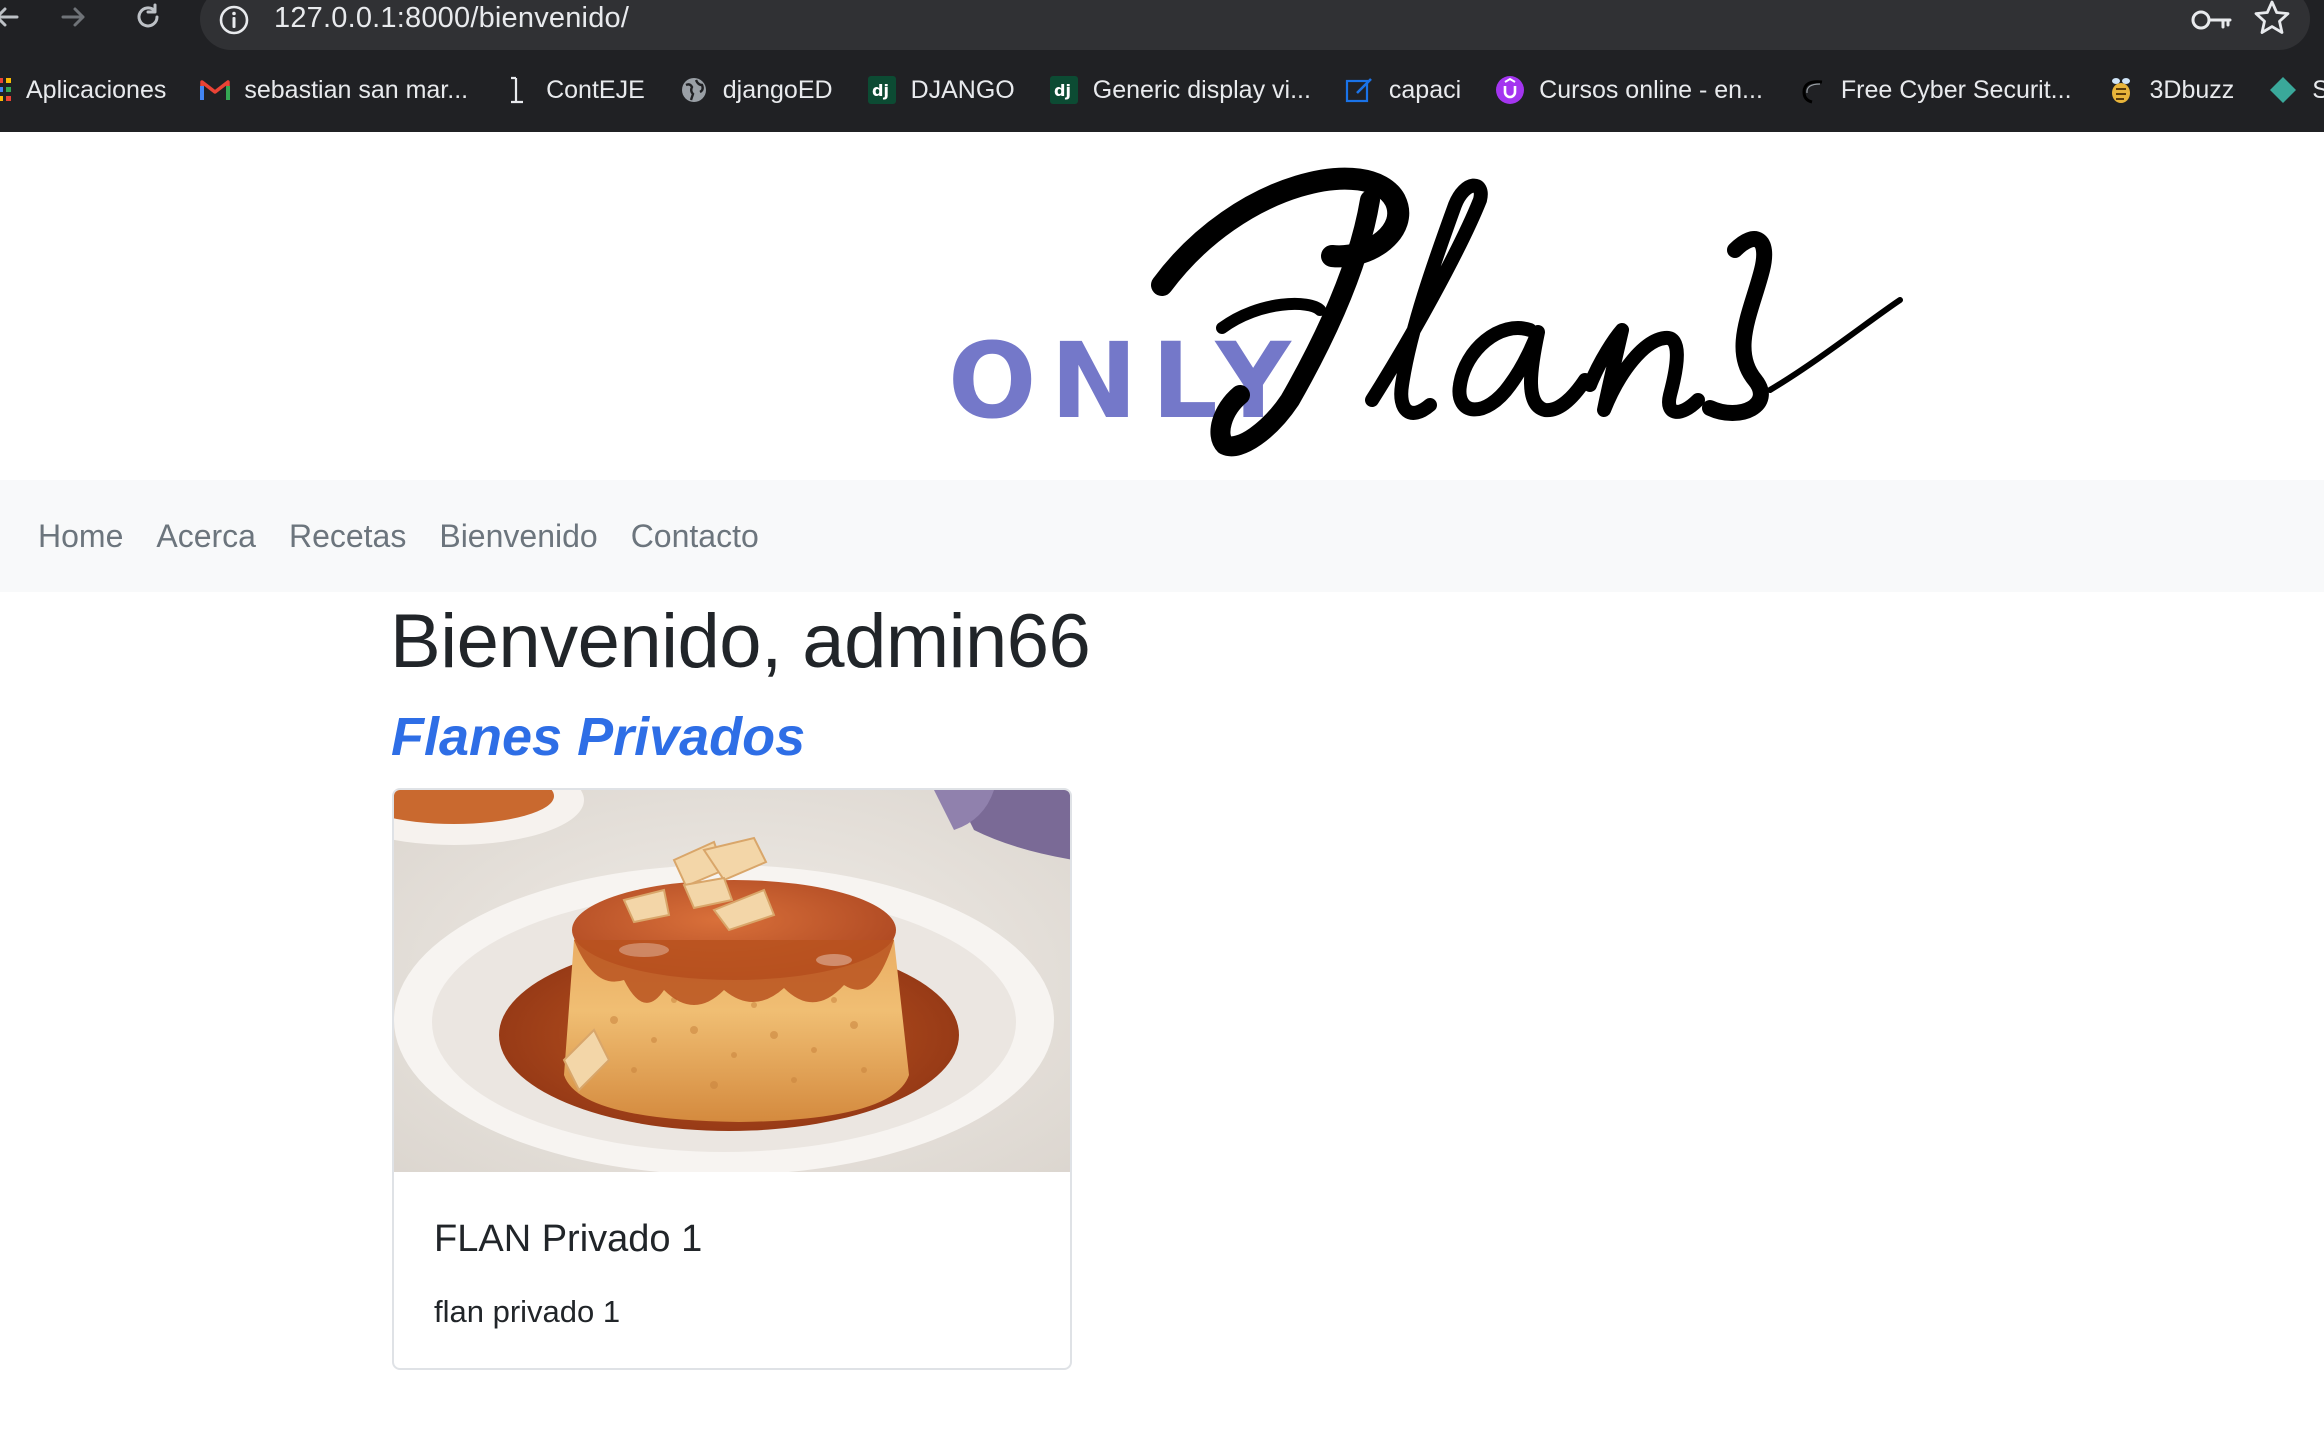 The width and height of the screenshot is (2324, 1452). What do you see at coordinates (9, 17) in the screenshot?
I see `back-arrow-icon` at bounding box center [9, 17].